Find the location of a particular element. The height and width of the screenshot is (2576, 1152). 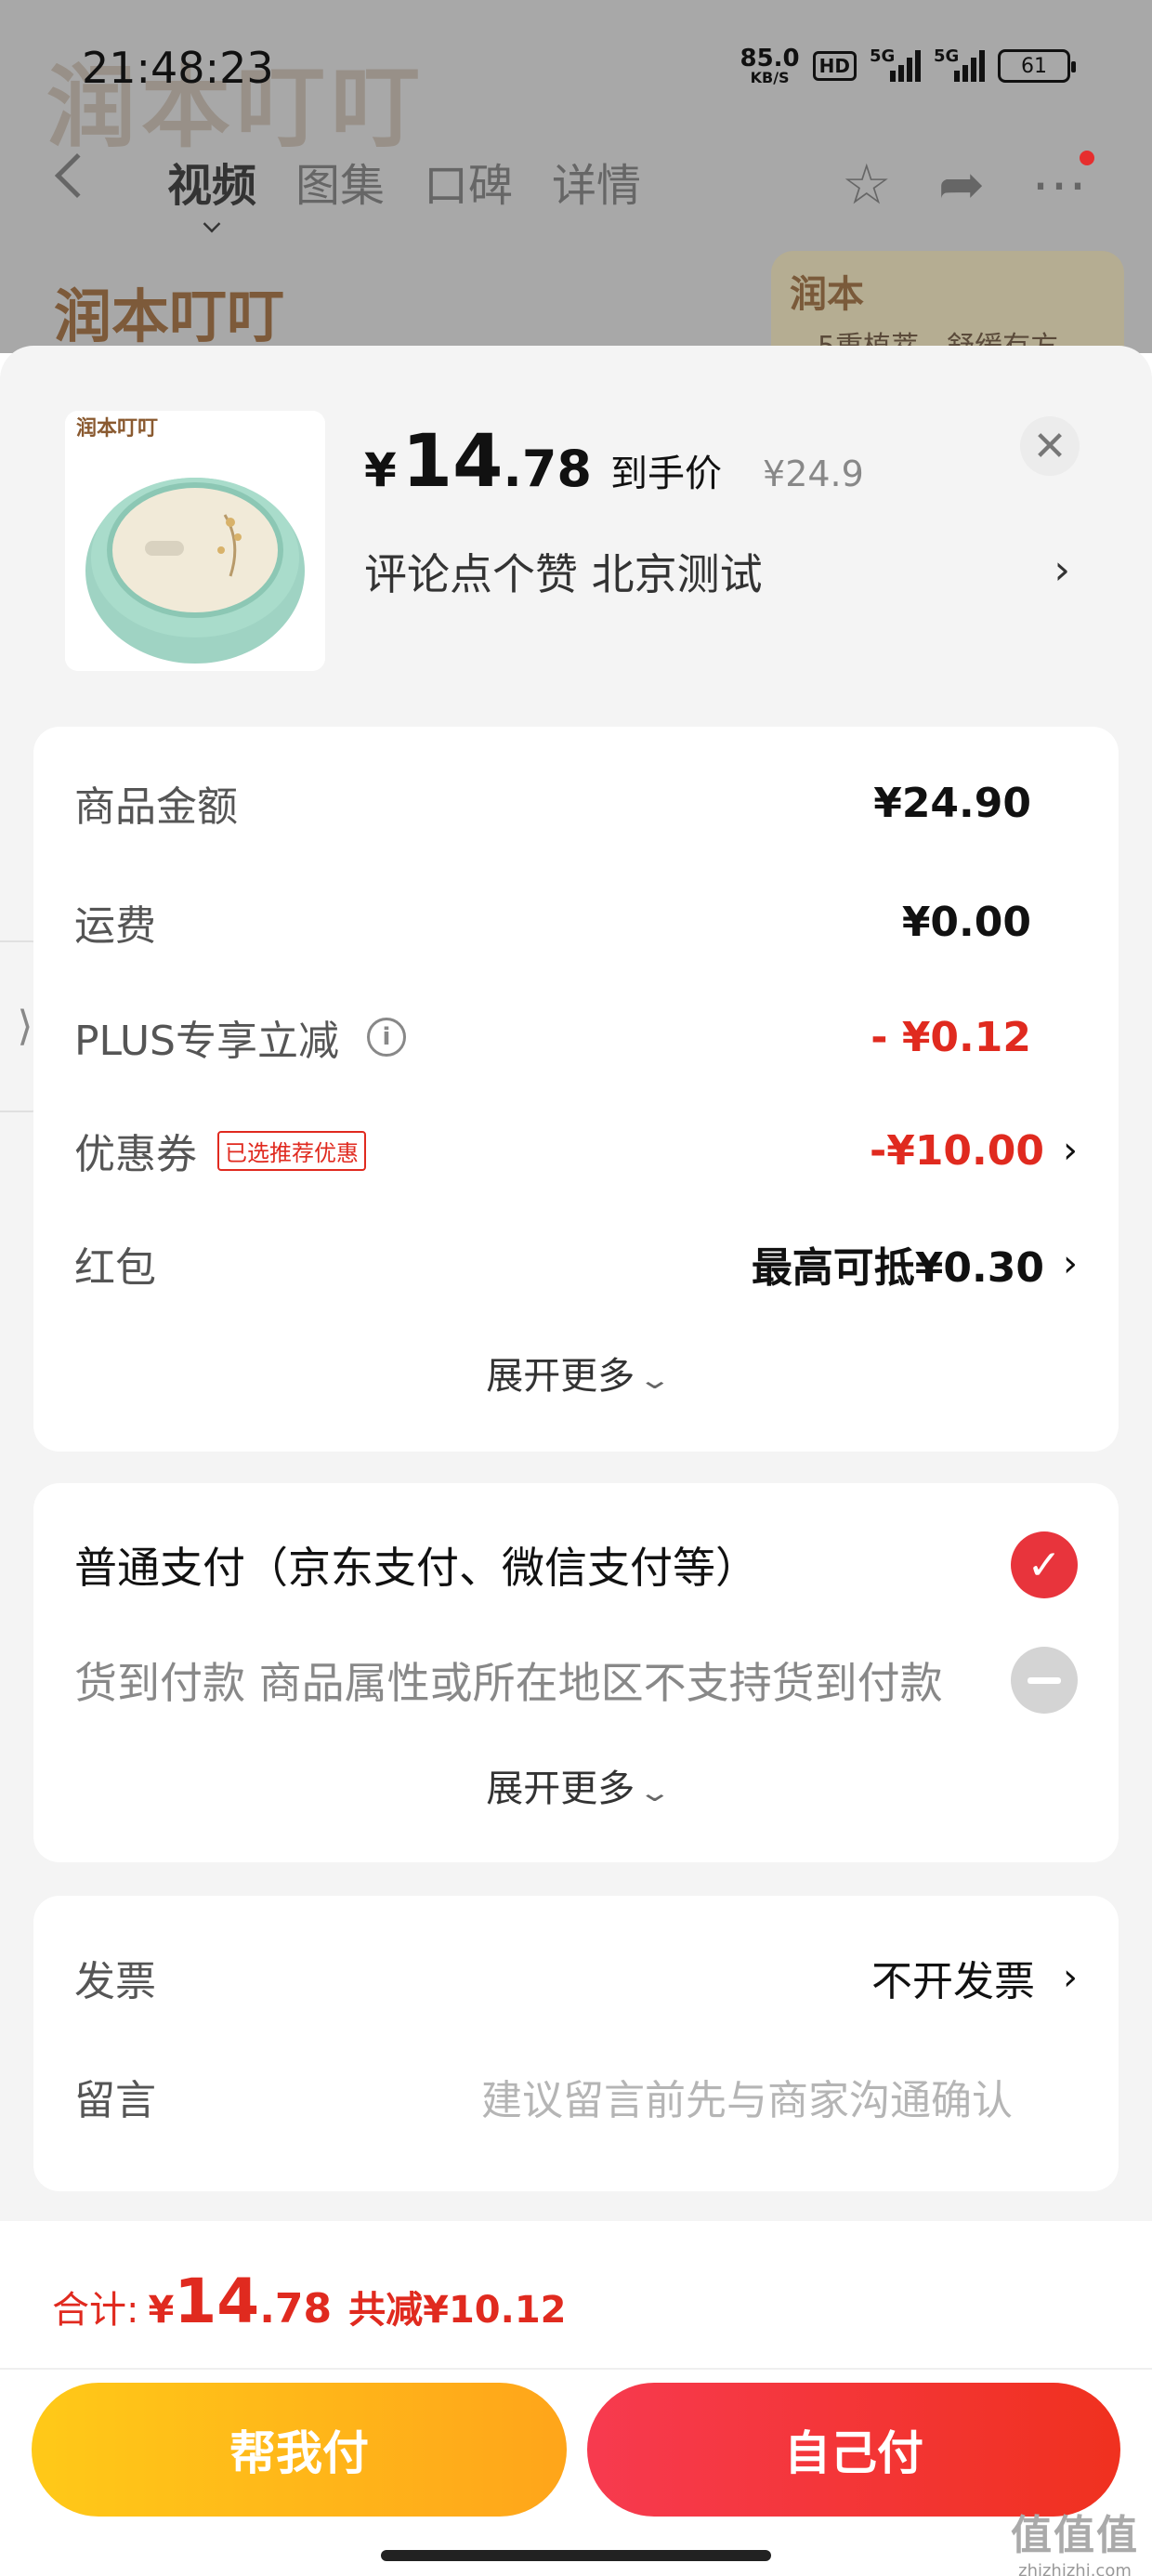

back-arrow-icon is located at coordinates (77, 175).